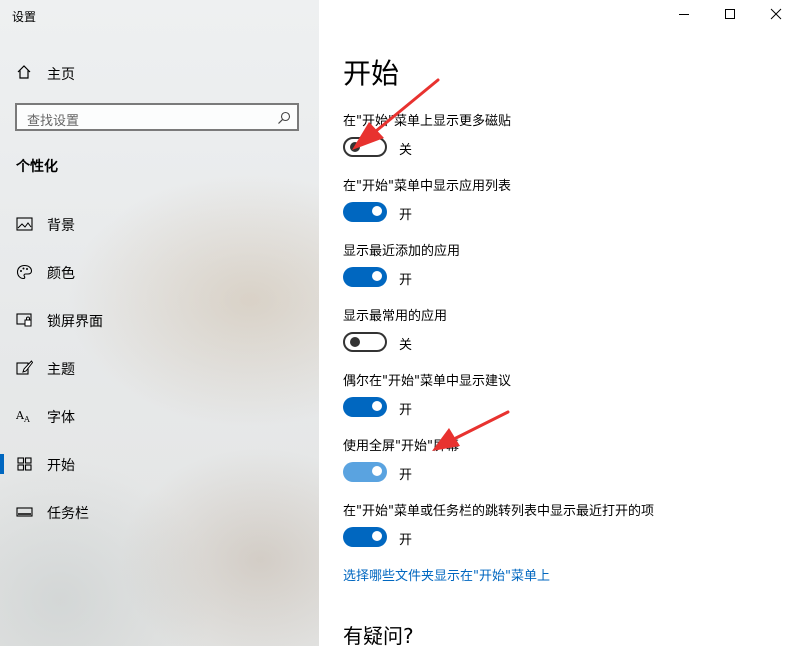 This screenshot has height=649, width=799. What do you see at coordinates (684, 14) in the screenshot?
I see `minimize-icon` at bounding box center [684, 14].